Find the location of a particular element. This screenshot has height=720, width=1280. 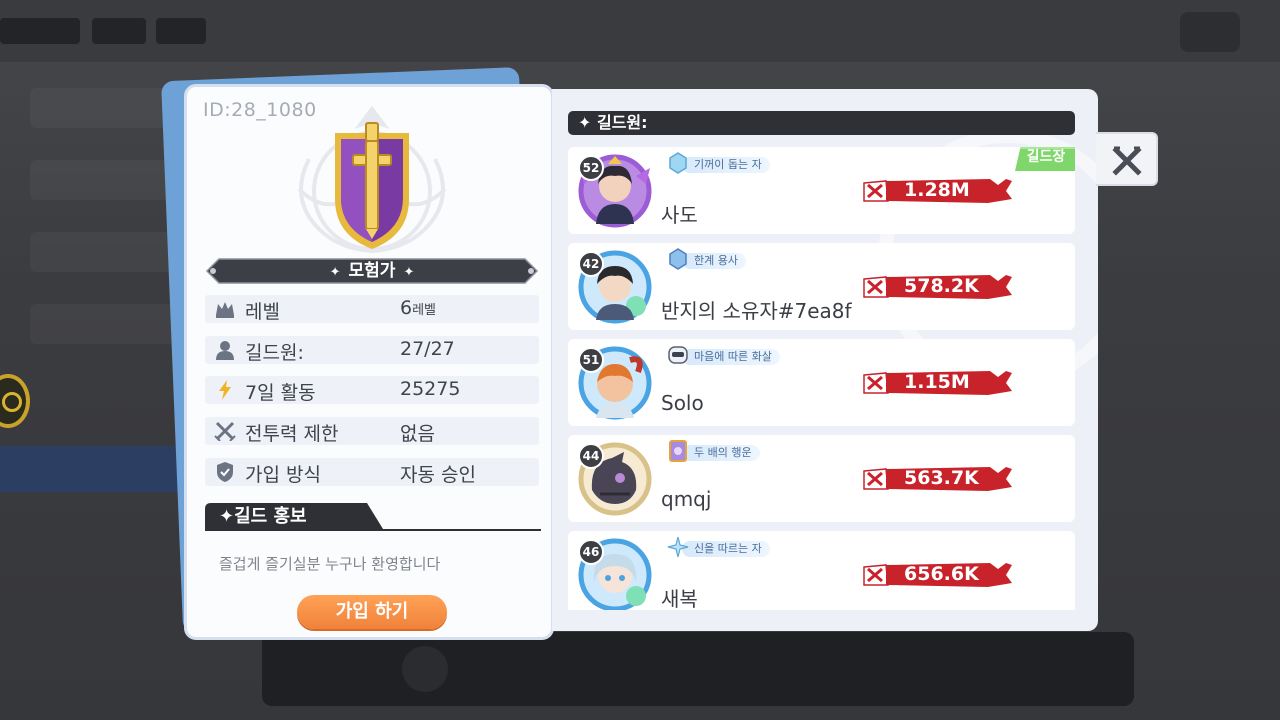

member-power: 1.28M is located at coordinates (939, 191).